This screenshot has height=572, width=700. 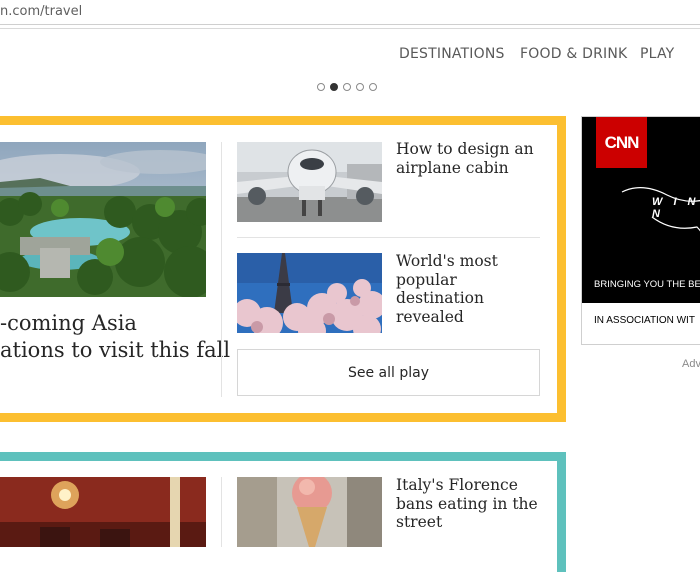 What do you see at coordinates (350, 12) in the screenshot?
I see `address-bar: n.com/travel` at bounding box center [350, 12].